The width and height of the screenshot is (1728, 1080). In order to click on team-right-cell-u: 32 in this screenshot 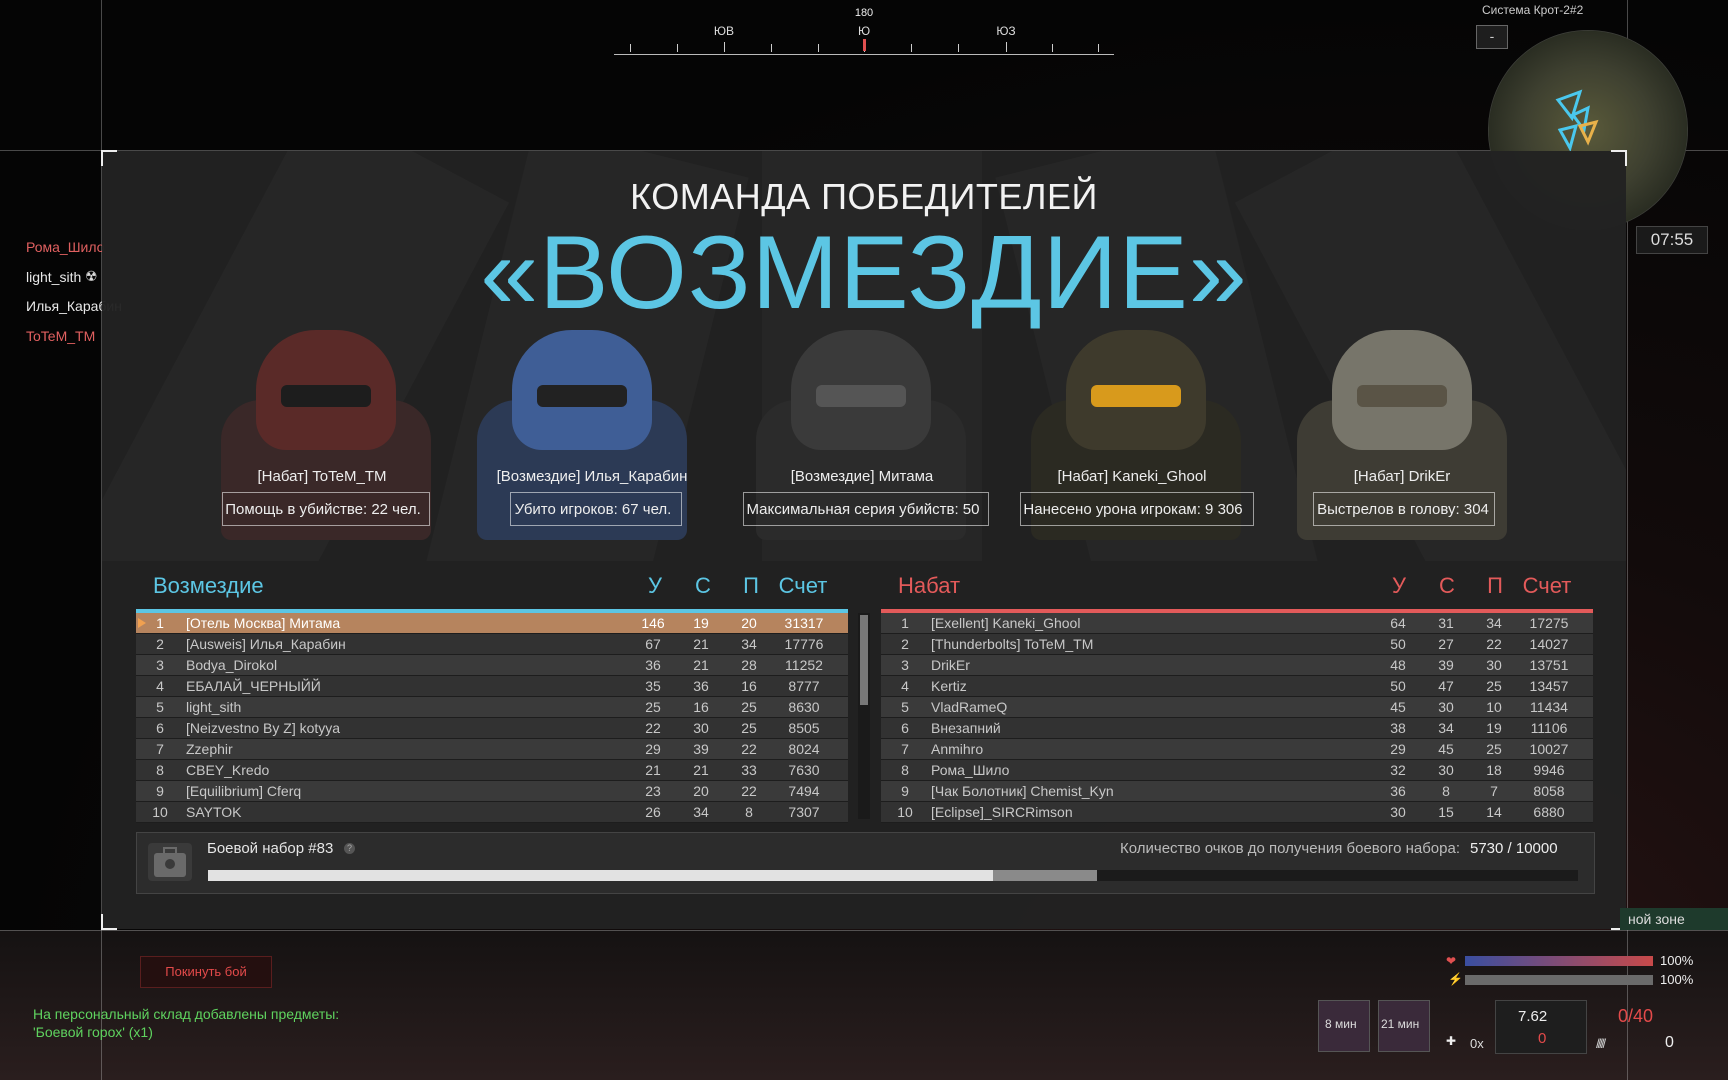, I will do `click(1398, 770)`.